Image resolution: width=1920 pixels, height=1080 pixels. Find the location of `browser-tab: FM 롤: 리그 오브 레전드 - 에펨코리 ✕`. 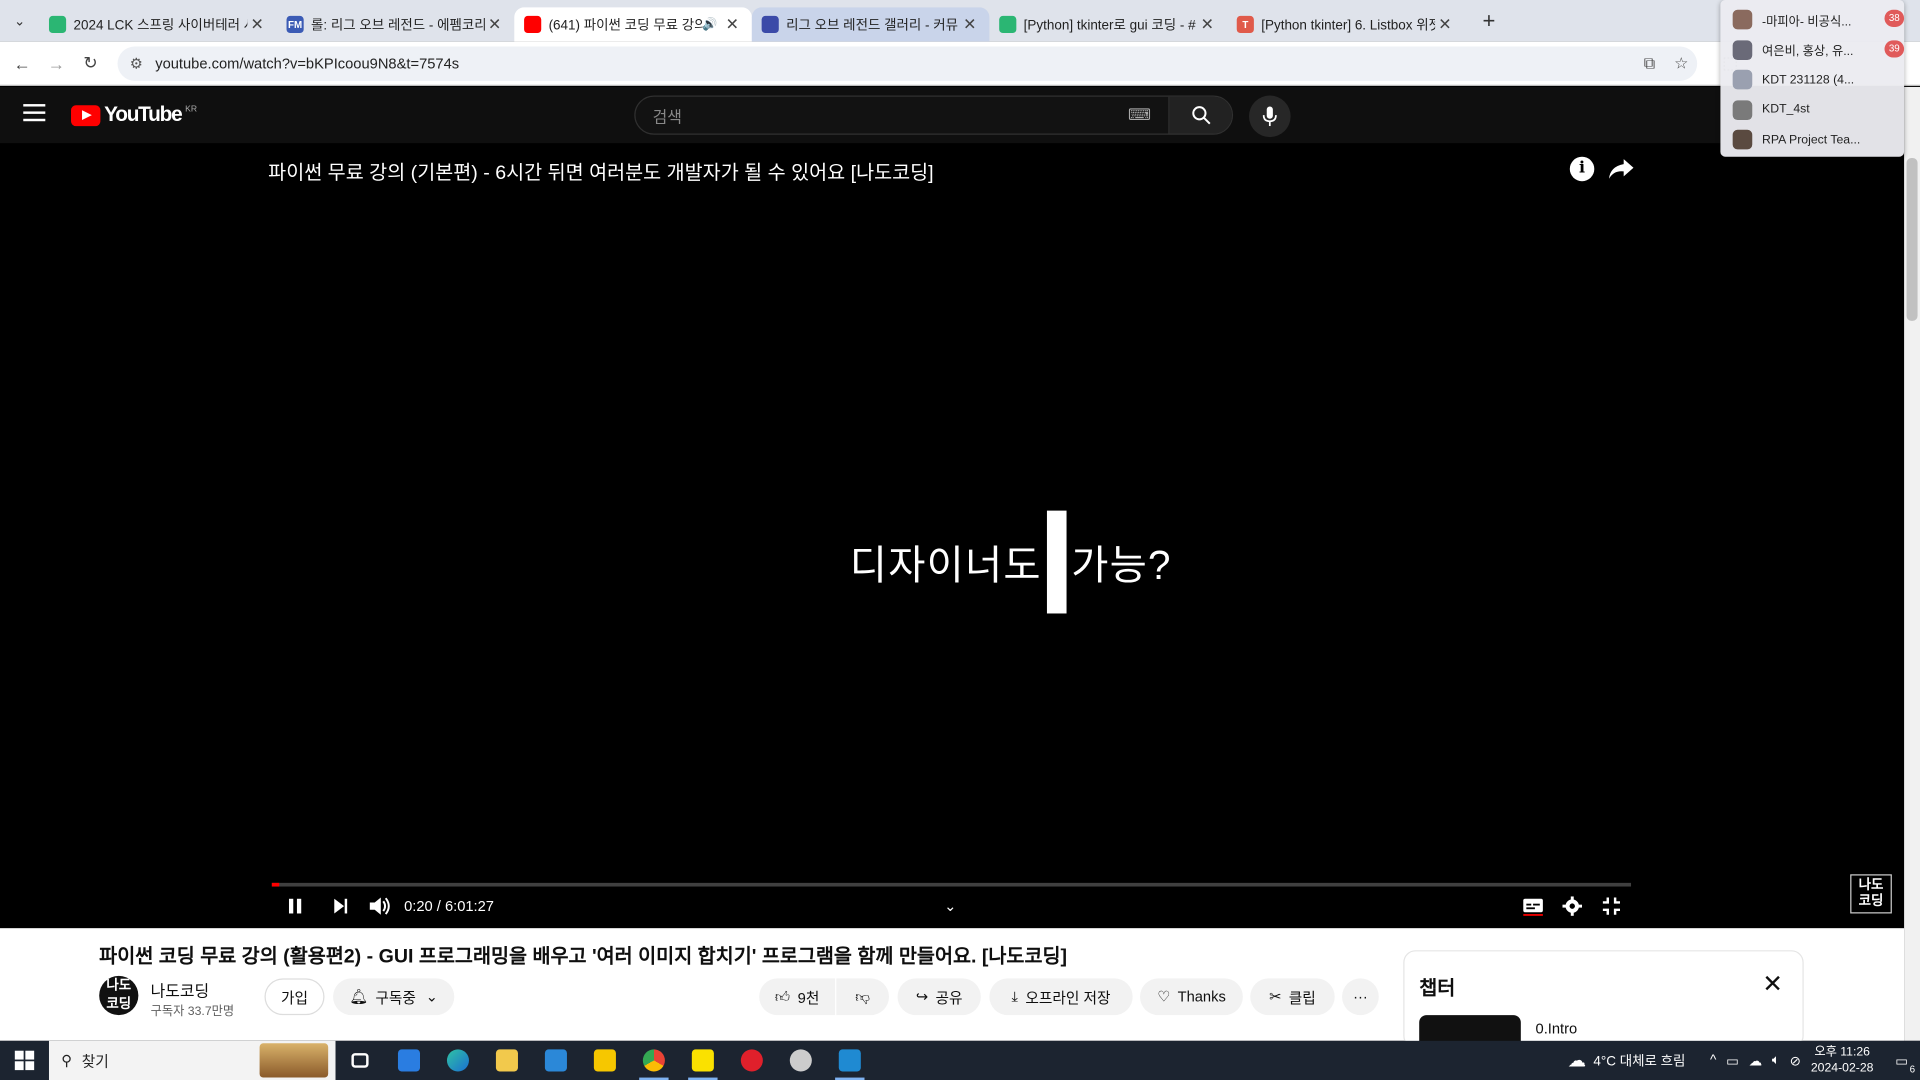

browser-tab: FM 롤: 리그 오브 레전드 - 에펨코리 ✕ is located at coordinates (396, 24).